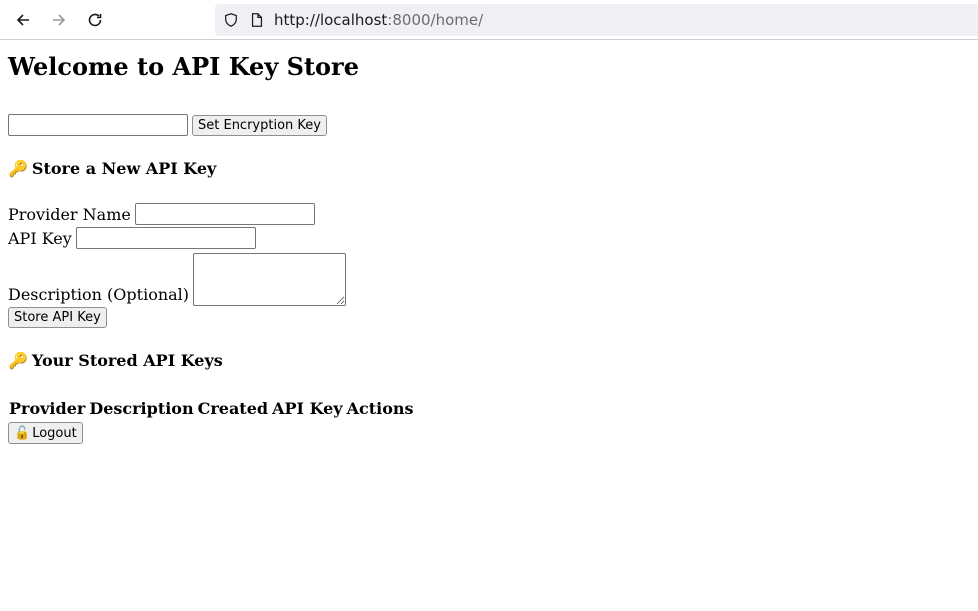  I want to click on provider-label: Provider Name, so click(69, 214).